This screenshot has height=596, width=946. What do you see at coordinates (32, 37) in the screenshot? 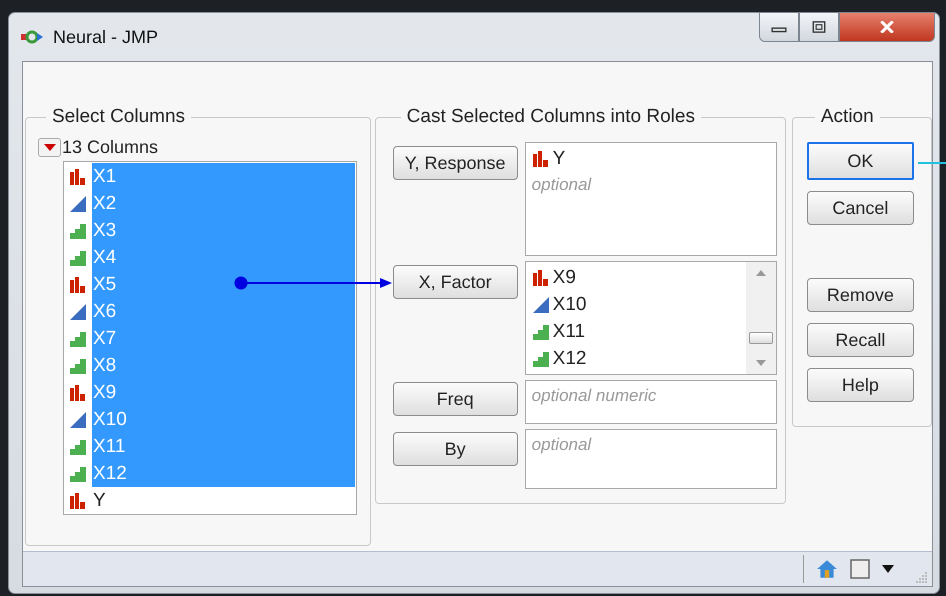
I see `app-icon` at bounding box center [32, 37].